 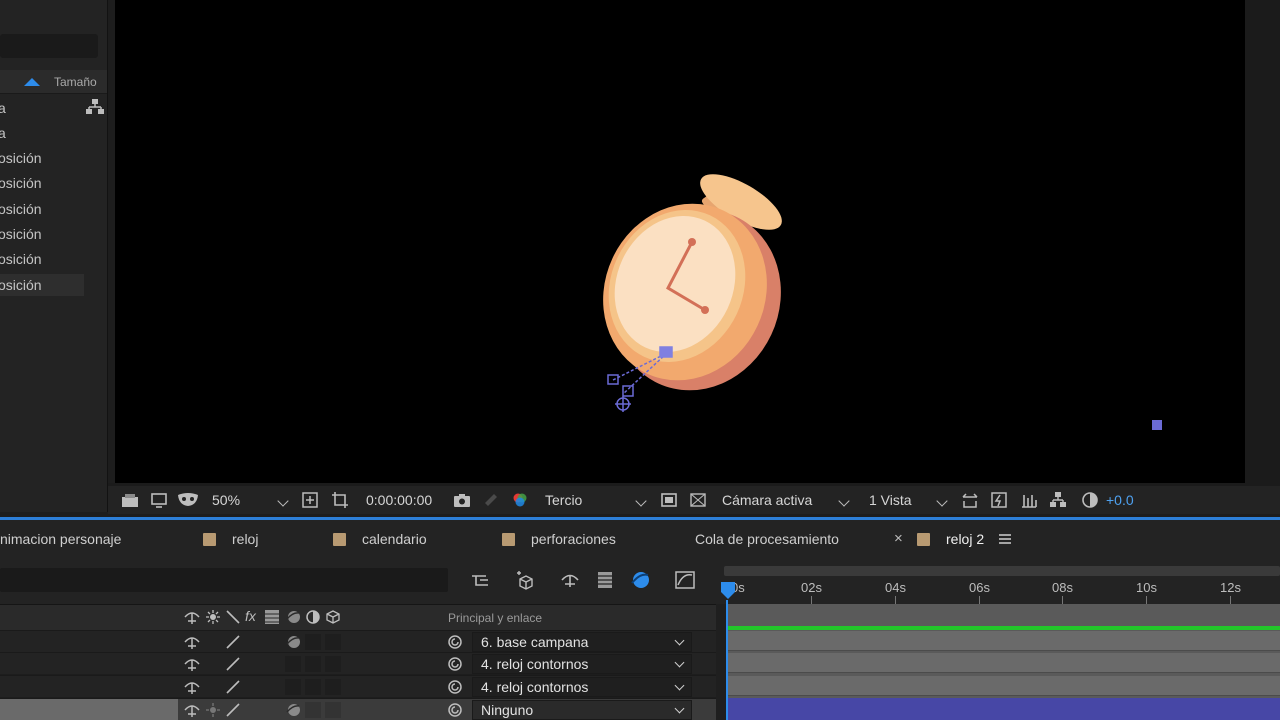 What do you see at coordinates (767, 539) in the screenshot?
I see `tab-cola-de-procesamiento: Cola de procesamiento` at bounding box center [767, 539].